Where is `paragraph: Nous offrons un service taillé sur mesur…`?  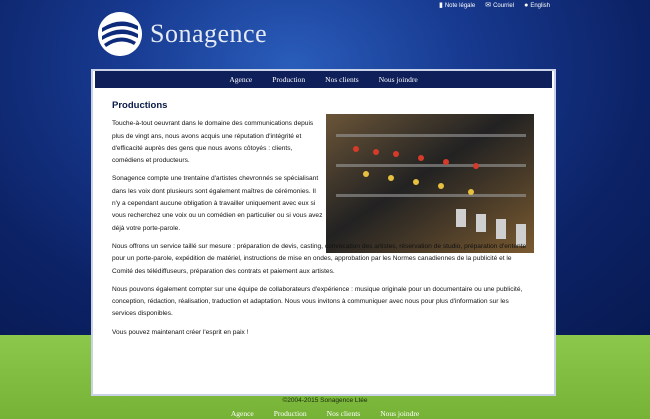
paragraph: Nous offrons un service taillé sur mesur… is located at coordinates (319, 258).